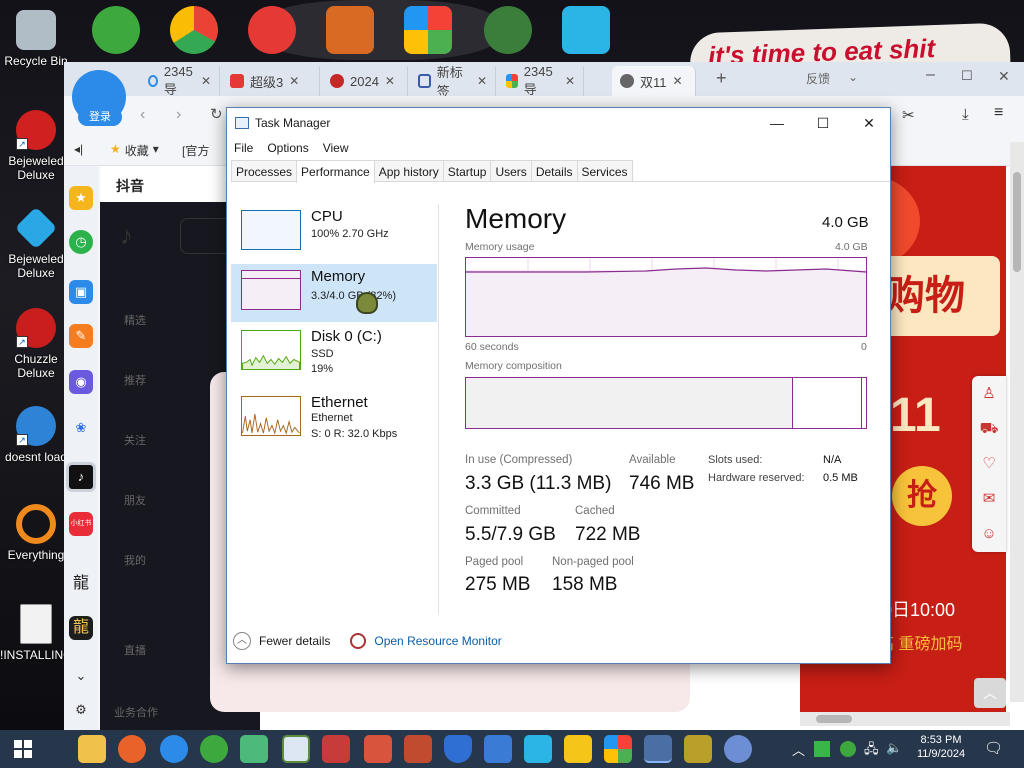 This screenshot has width=1024, height=768. Describe the element at coordinates (822, 749) in the screenshot. I see `tray-app-icon` at that location.